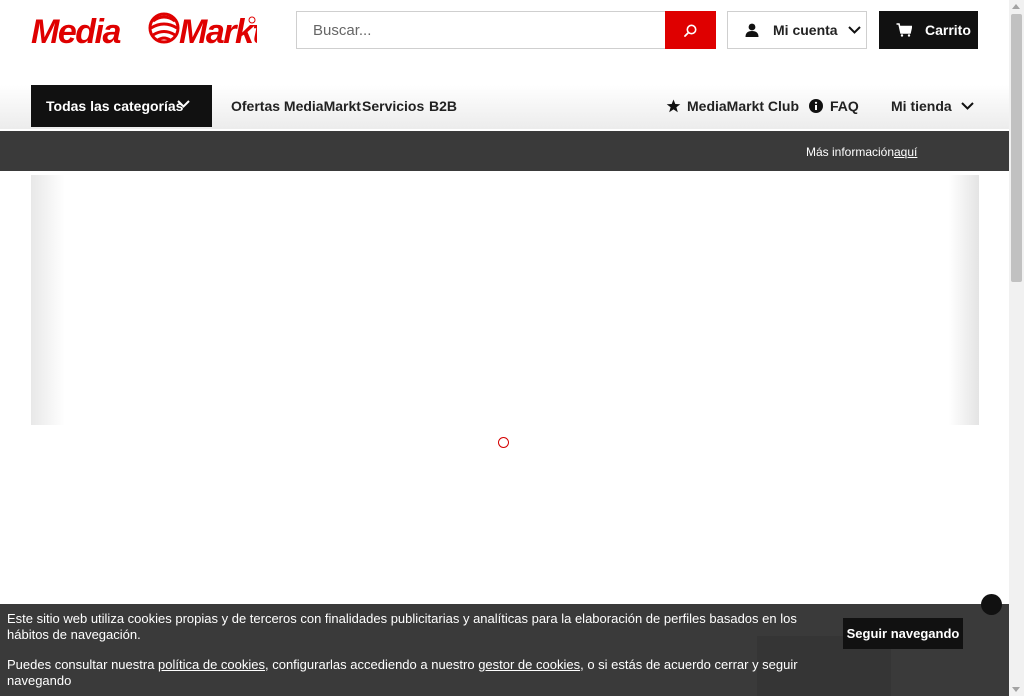 The width and height of the screenshot is (1024, 696). I want to click on cookie-policy-link: política de cookies, so click(211, 664).